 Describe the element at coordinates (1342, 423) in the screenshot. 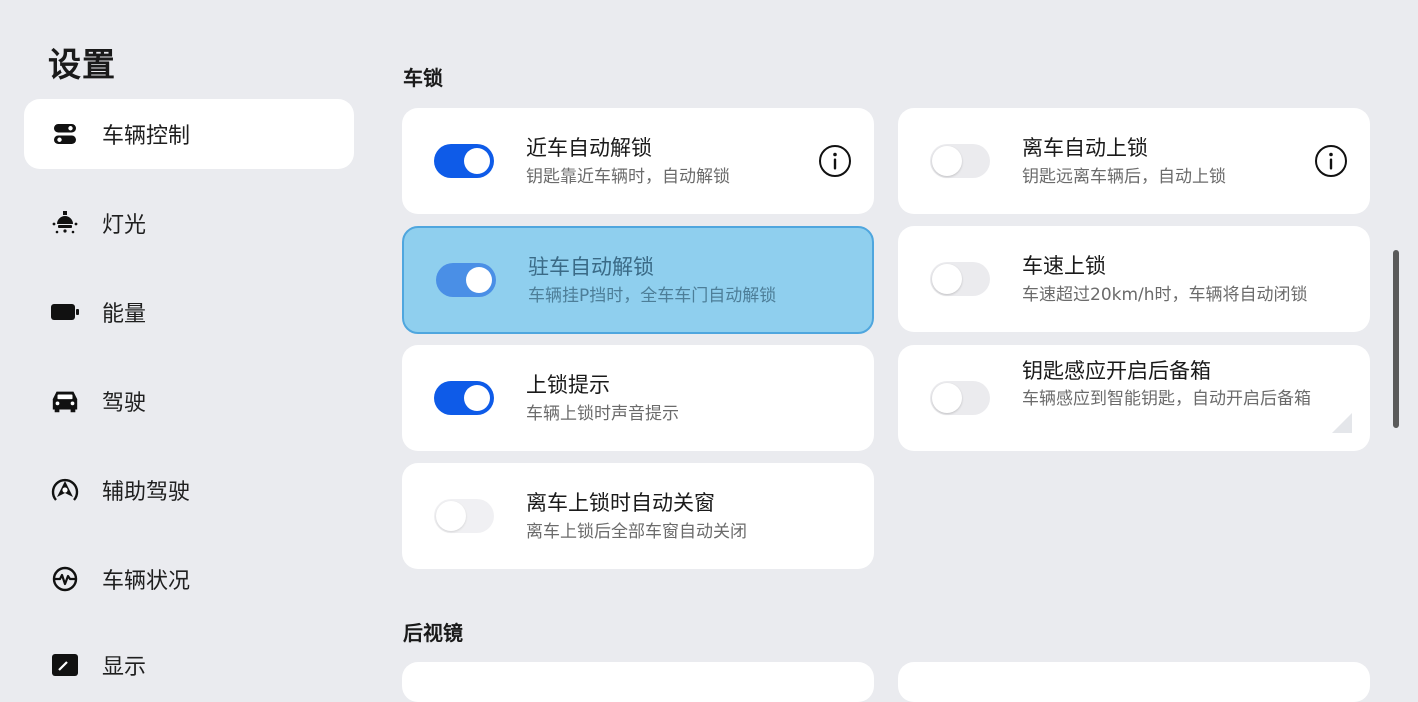

I see `expand-corner-icon` at that location.